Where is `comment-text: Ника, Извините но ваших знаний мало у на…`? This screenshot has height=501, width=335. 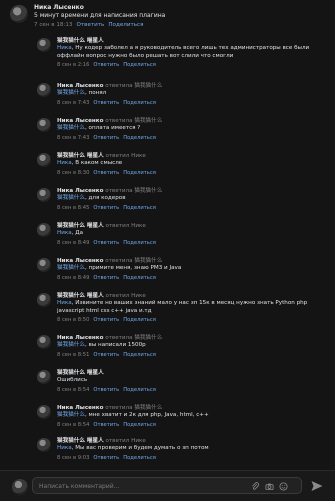 comment-text: Ника, Извините но ваших знаний мало у на… is located at coordinates (182, 307).